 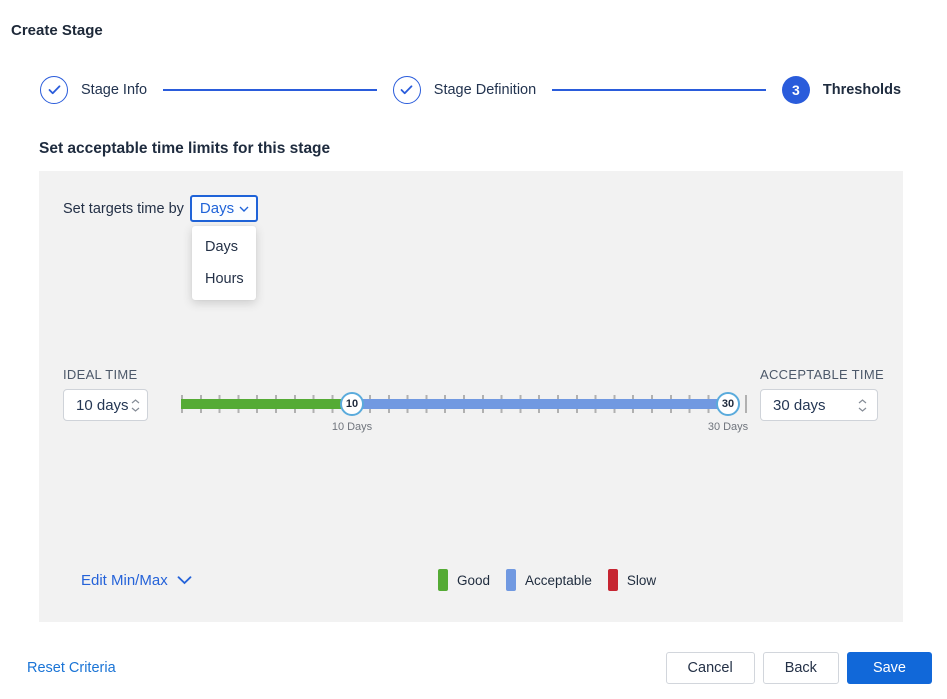 I want to click on threshold-legend: Good Acceptable Slow, so click(x=547, y=580).